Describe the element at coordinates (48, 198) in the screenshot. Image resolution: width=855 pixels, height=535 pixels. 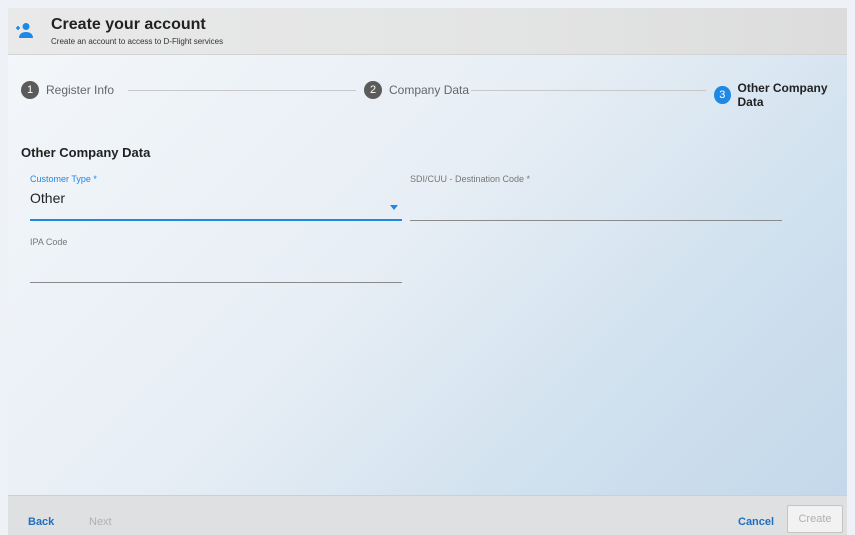
I see `customer-type-value: Other` at that location.